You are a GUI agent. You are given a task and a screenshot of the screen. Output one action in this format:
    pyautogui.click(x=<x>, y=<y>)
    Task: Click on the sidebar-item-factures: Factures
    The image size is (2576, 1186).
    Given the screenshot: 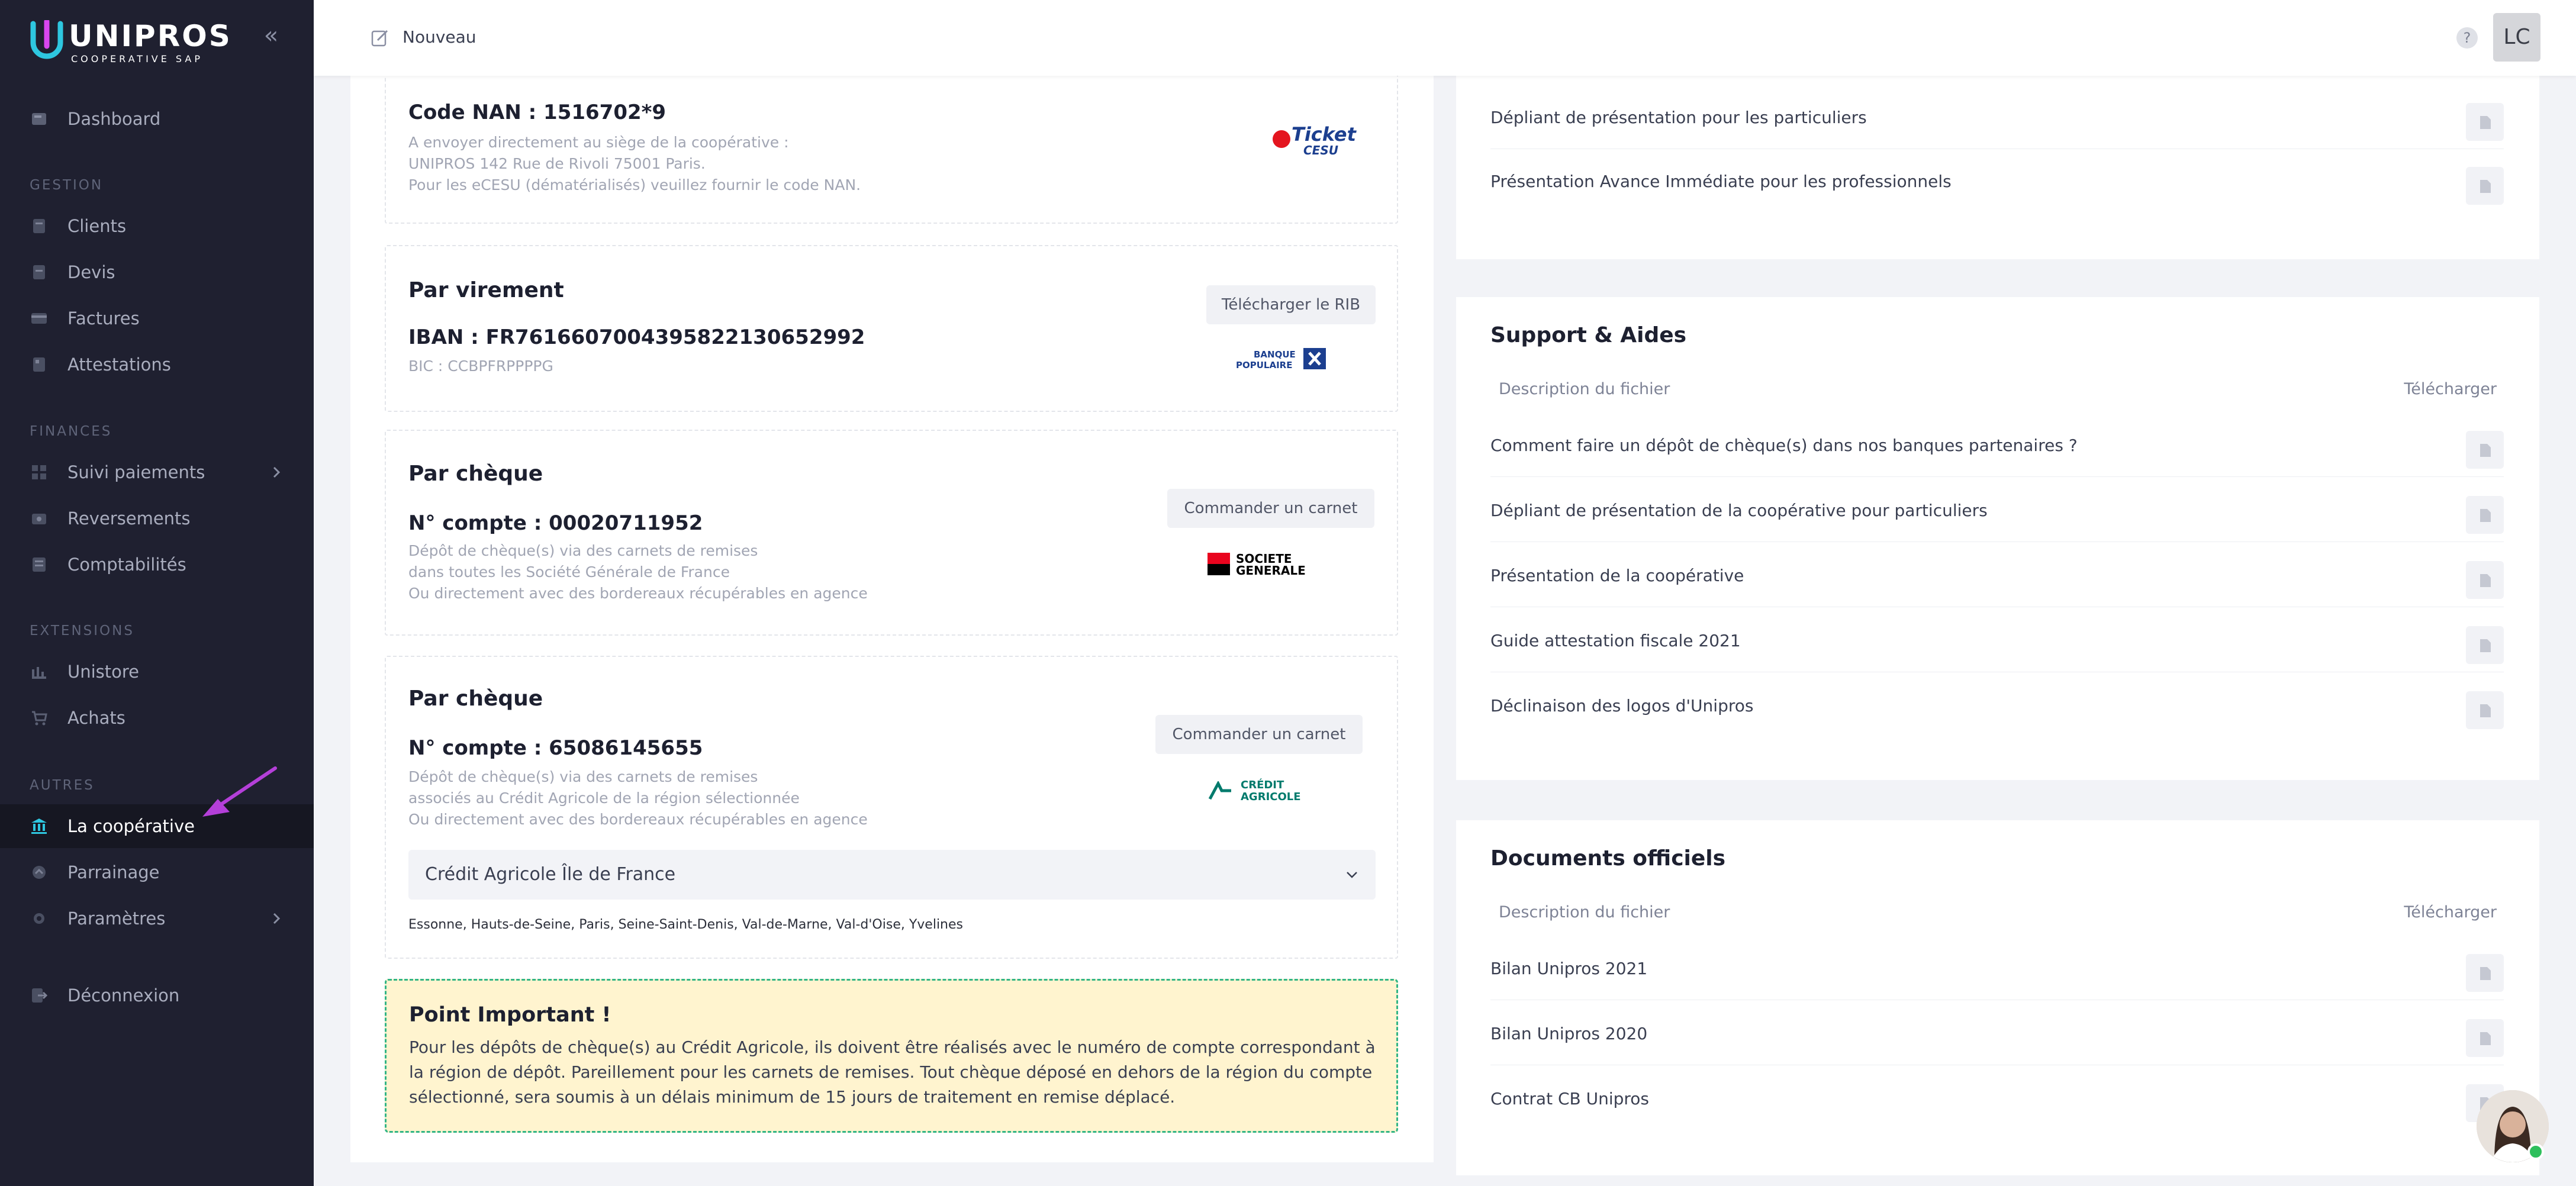 What is the action you would take?
    pyautogui.click(x=157, y=318)
    